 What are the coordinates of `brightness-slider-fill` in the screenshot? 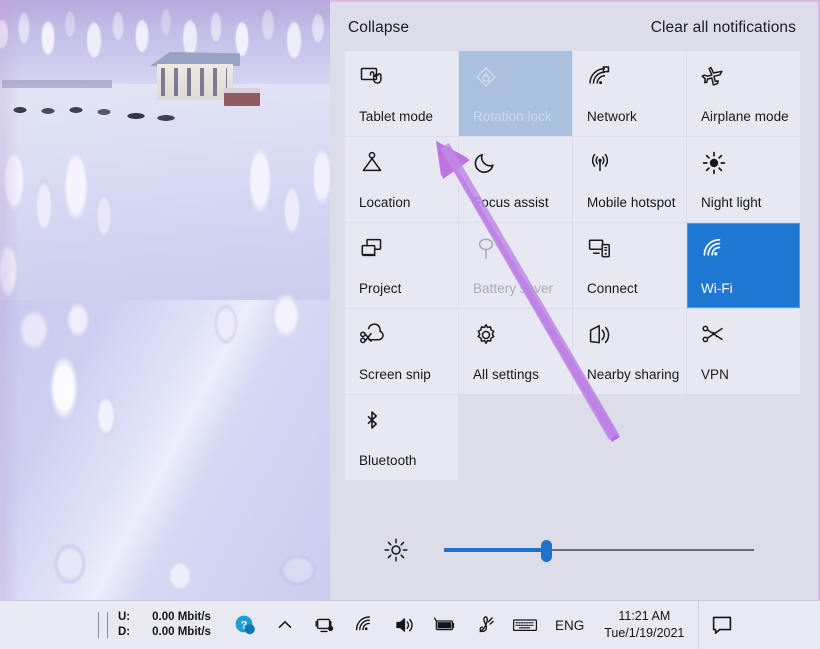 It's located at (495, 550).